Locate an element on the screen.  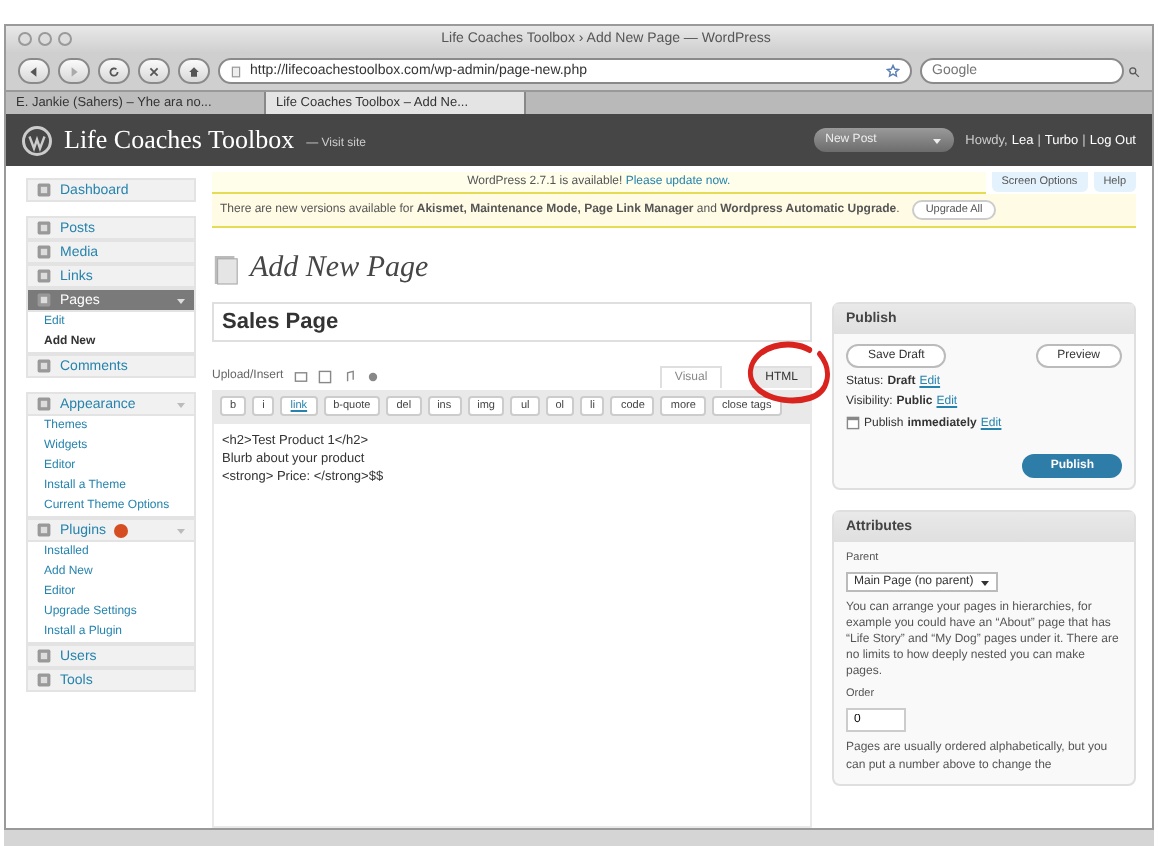
home-button is located at coordinates (194, 71).